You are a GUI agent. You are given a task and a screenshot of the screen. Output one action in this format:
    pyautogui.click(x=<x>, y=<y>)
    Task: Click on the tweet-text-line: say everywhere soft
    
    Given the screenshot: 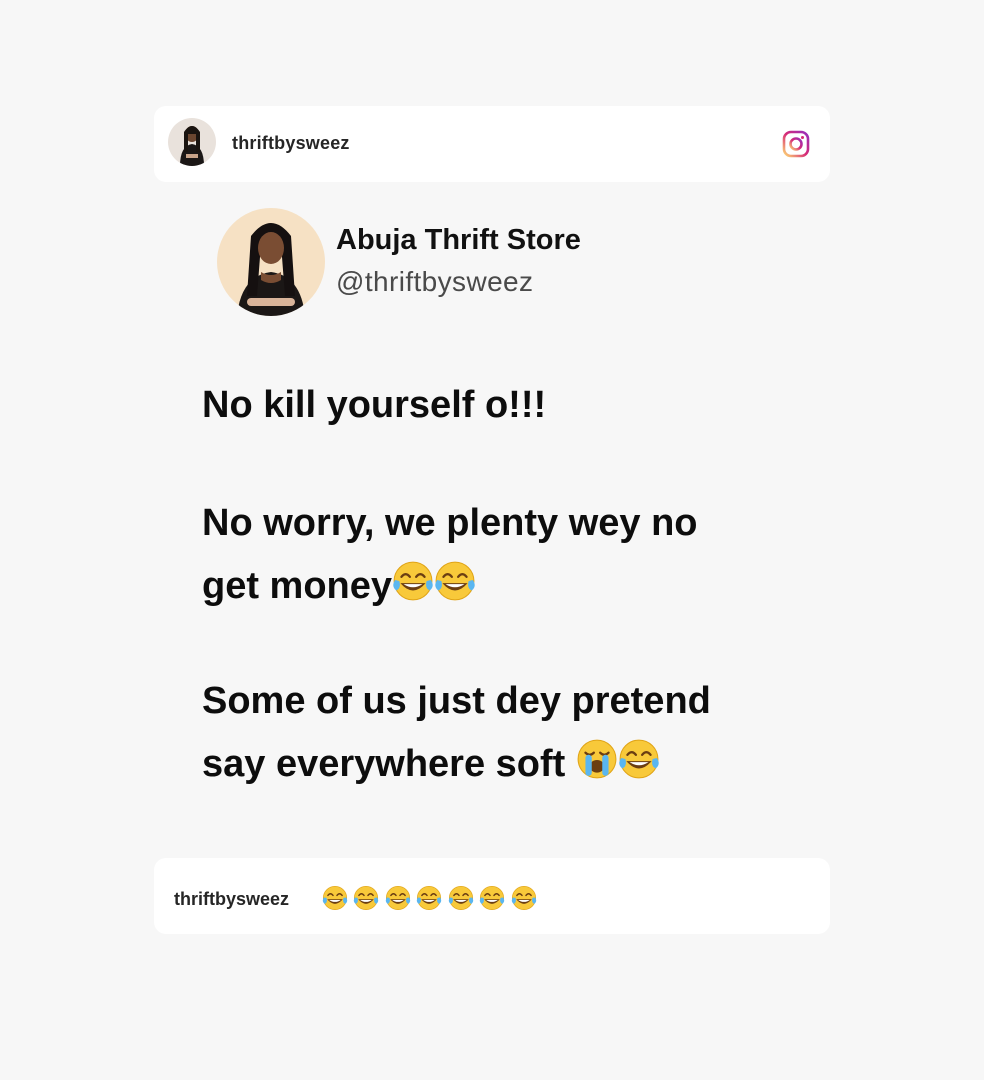 What is the action you would take?
    pyautogui.click(x=431, y=762)
    